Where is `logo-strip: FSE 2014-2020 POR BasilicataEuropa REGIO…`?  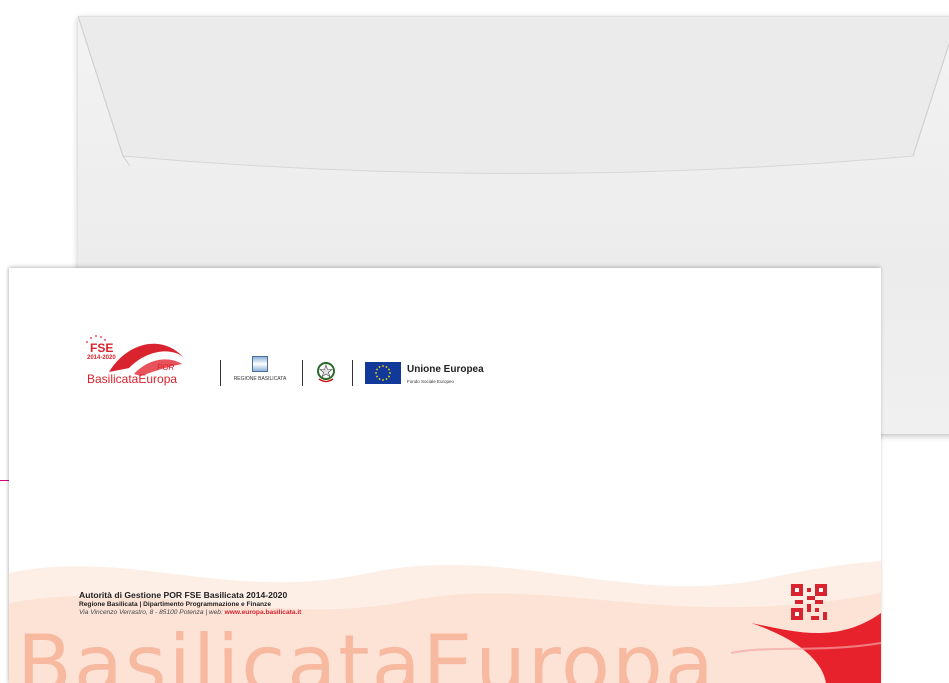
logo-strip: FSE 2014-2020 POR BasilicataEuropa REGIO… is located at coordinates (339, 360).